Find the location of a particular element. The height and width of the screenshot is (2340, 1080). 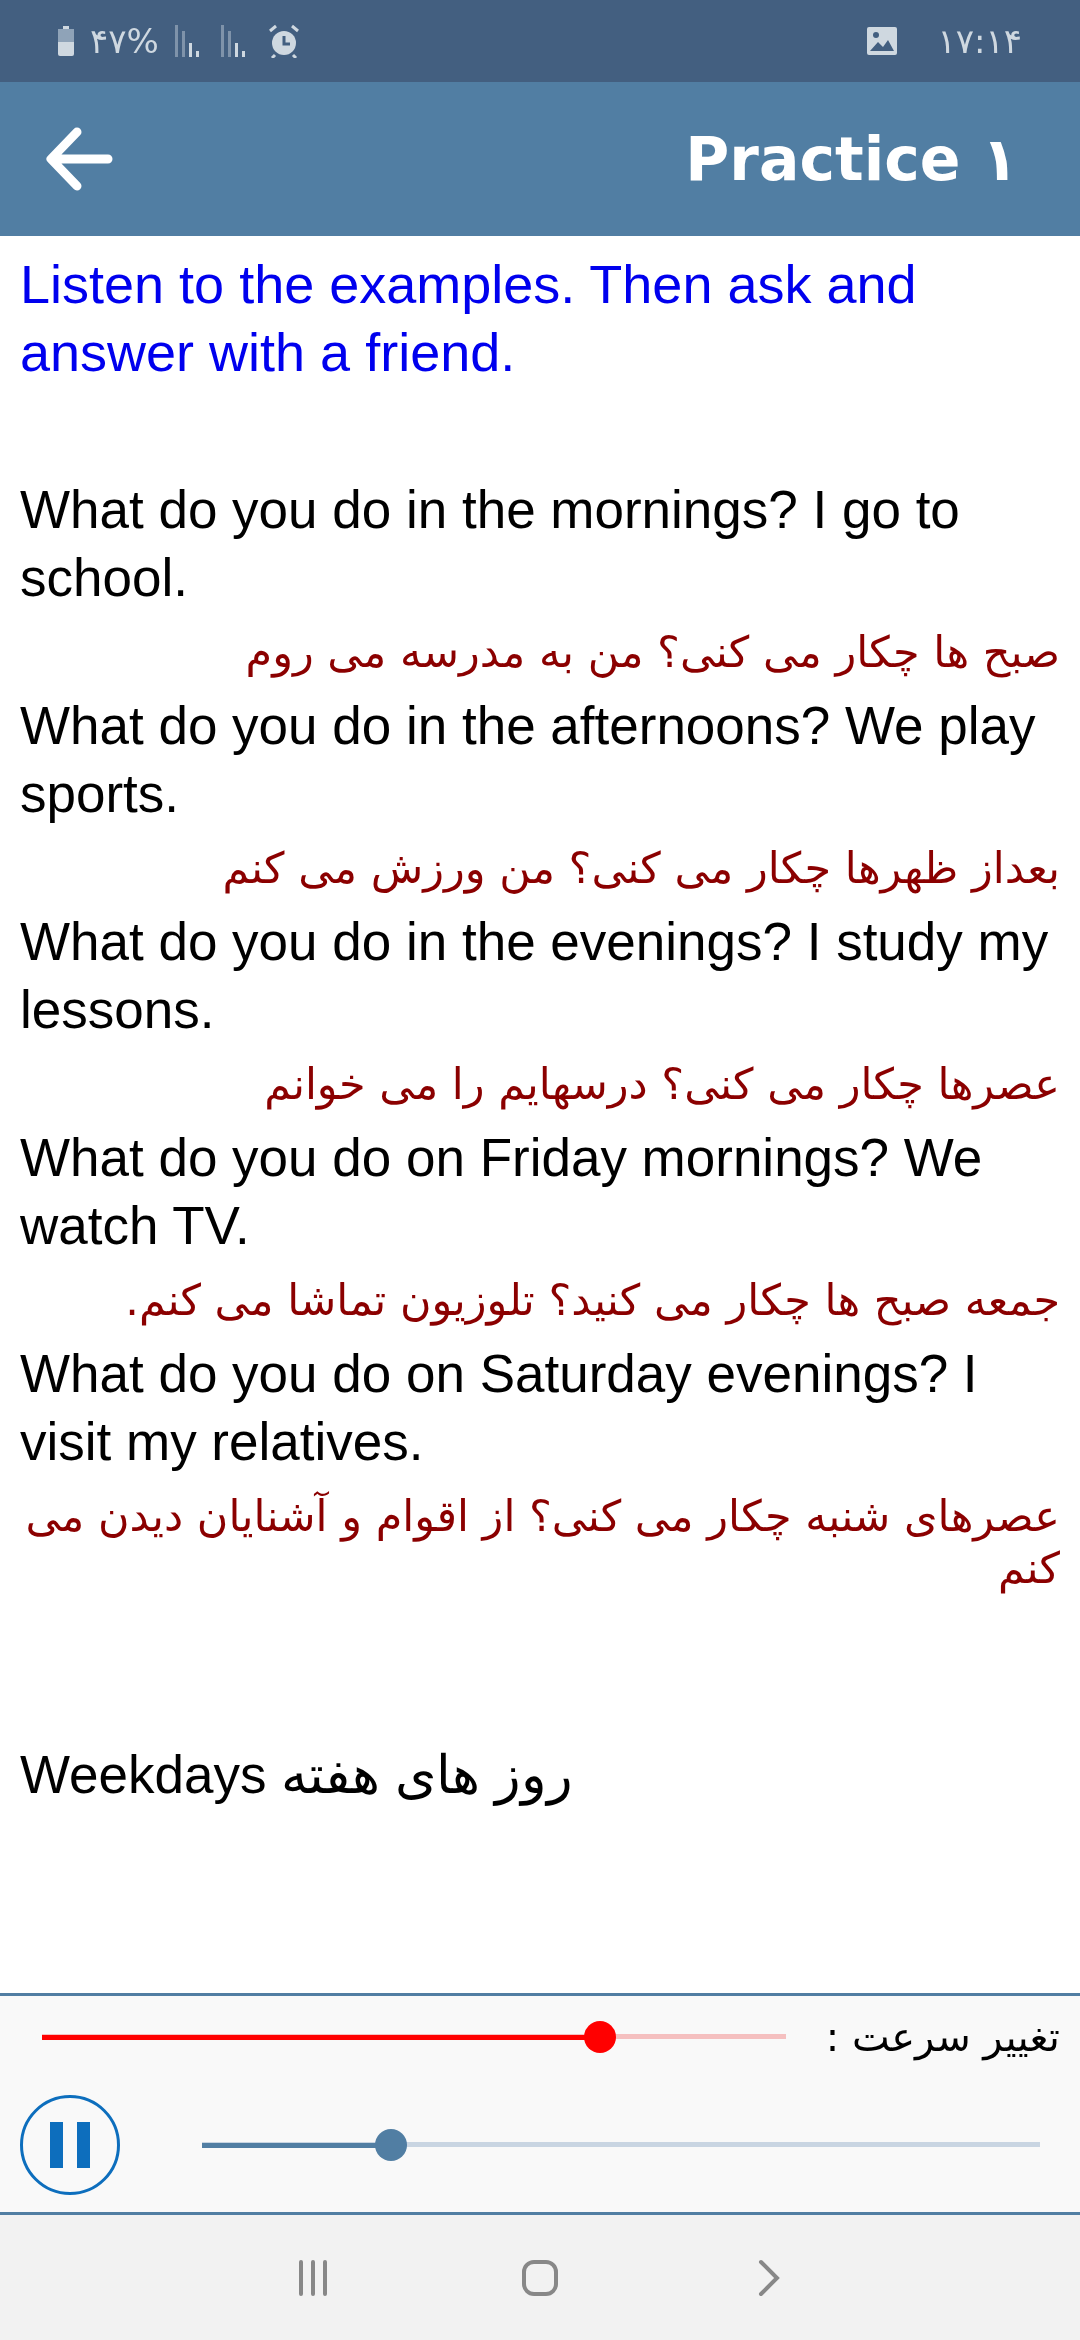

english-sentence: What do you do in the afternoons? We play sports. is located at coordinates (528, 760).